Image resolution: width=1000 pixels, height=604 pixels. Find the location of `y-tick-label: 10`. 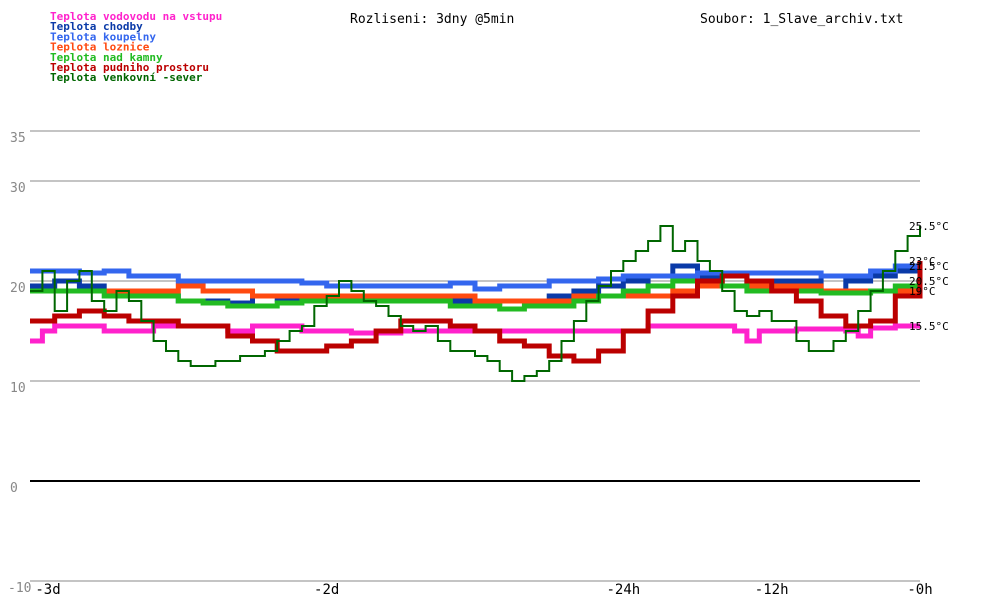

y-tick-label: 10 is located at coordinates (18, 388).